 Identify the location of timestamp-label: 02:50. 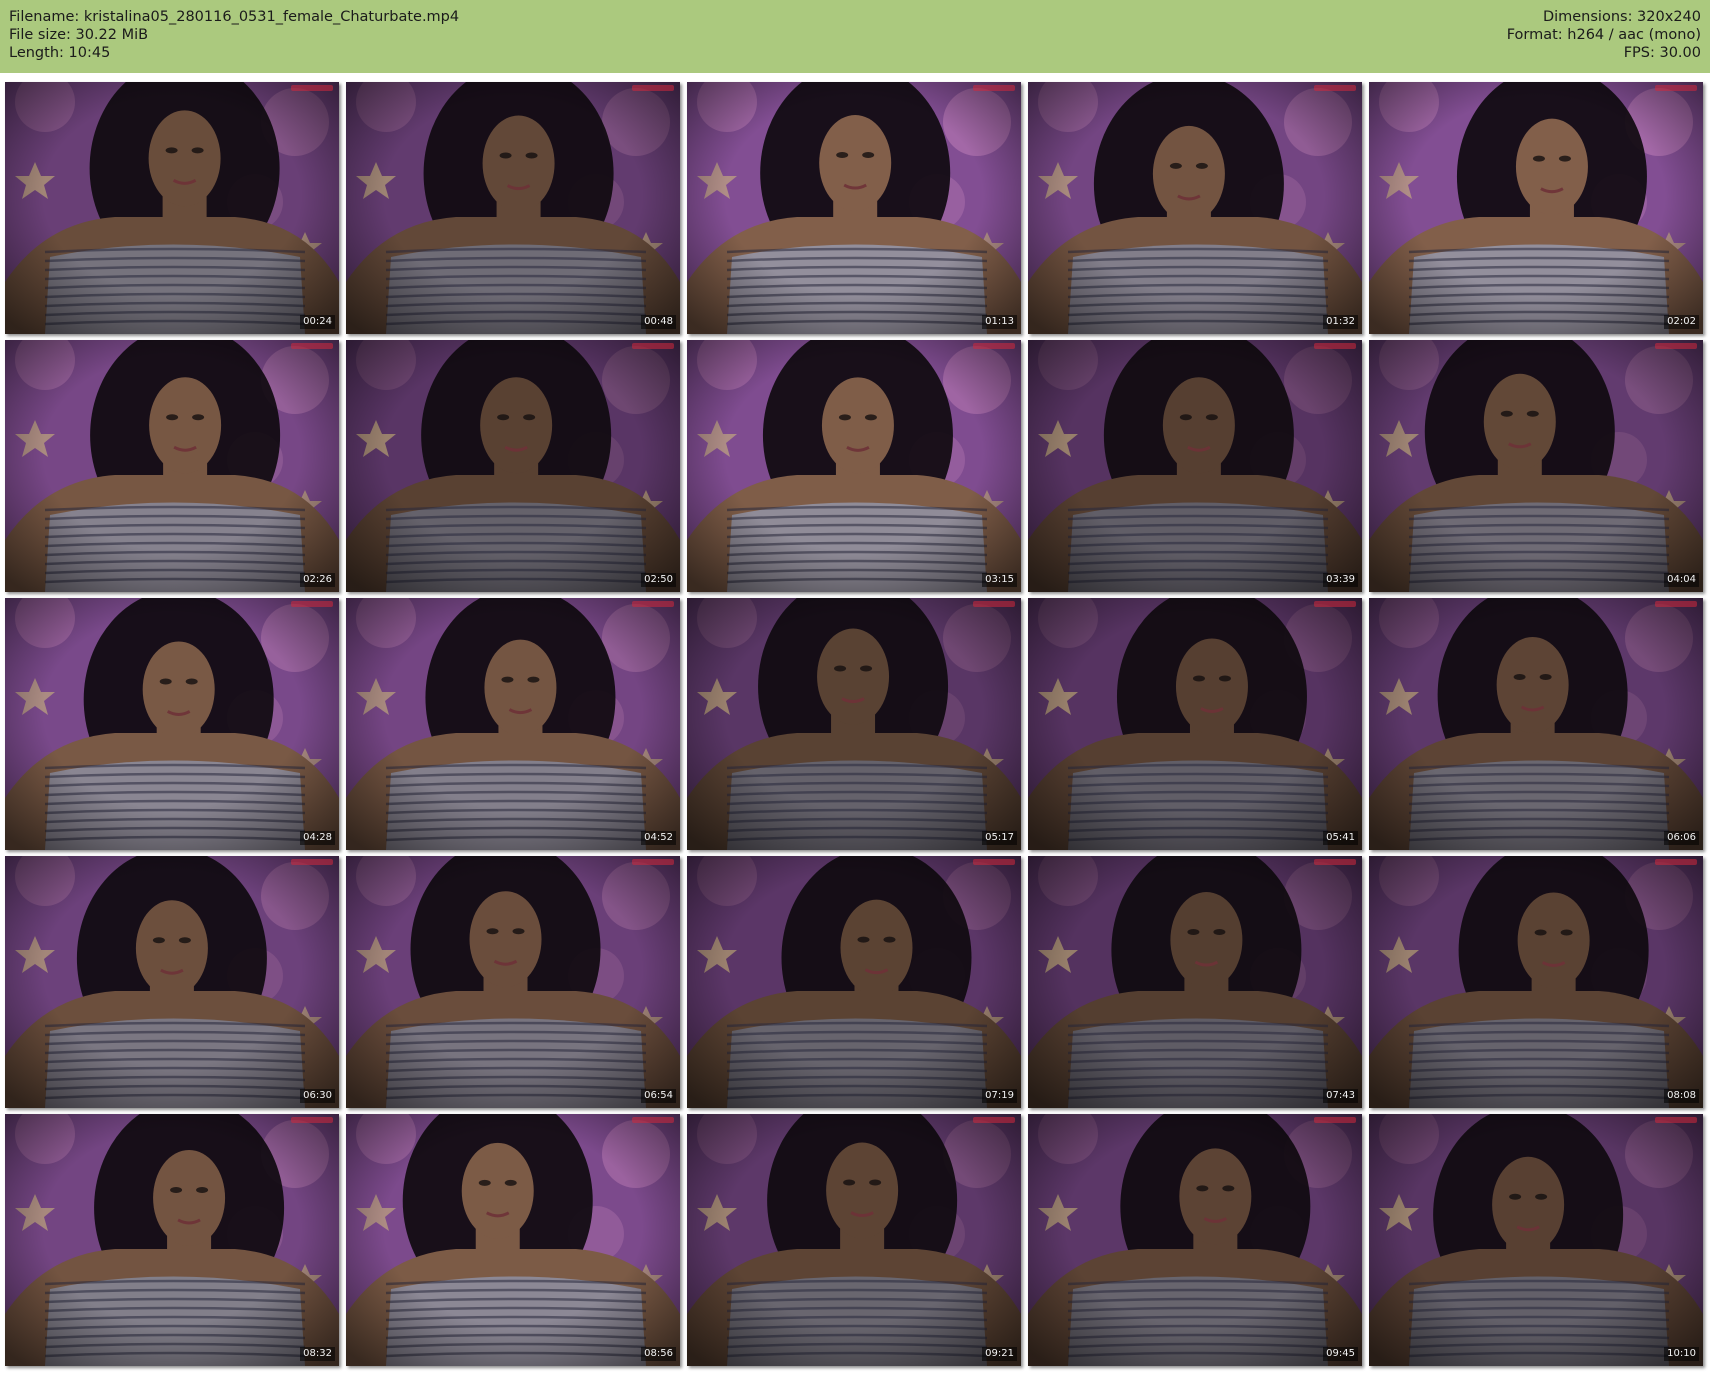
(658, 580).